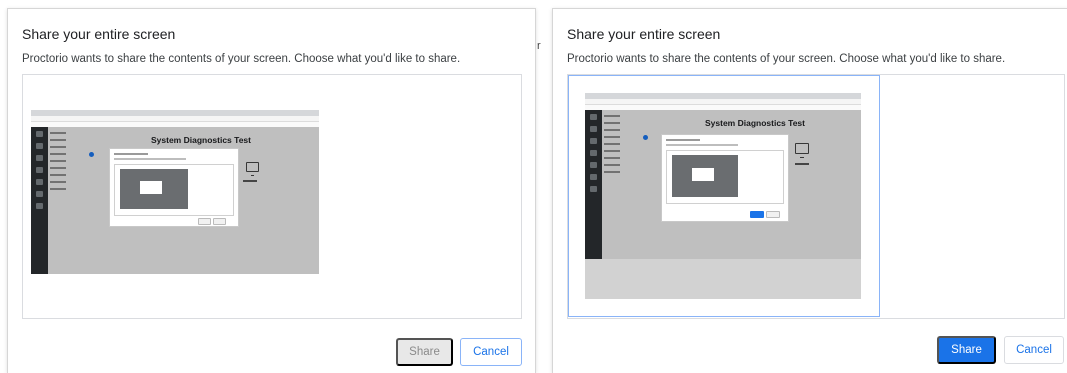  What do you see at coordinates (539, 46) in the screenshot?
I see `background-text: r` at bounding box center [539, 46].